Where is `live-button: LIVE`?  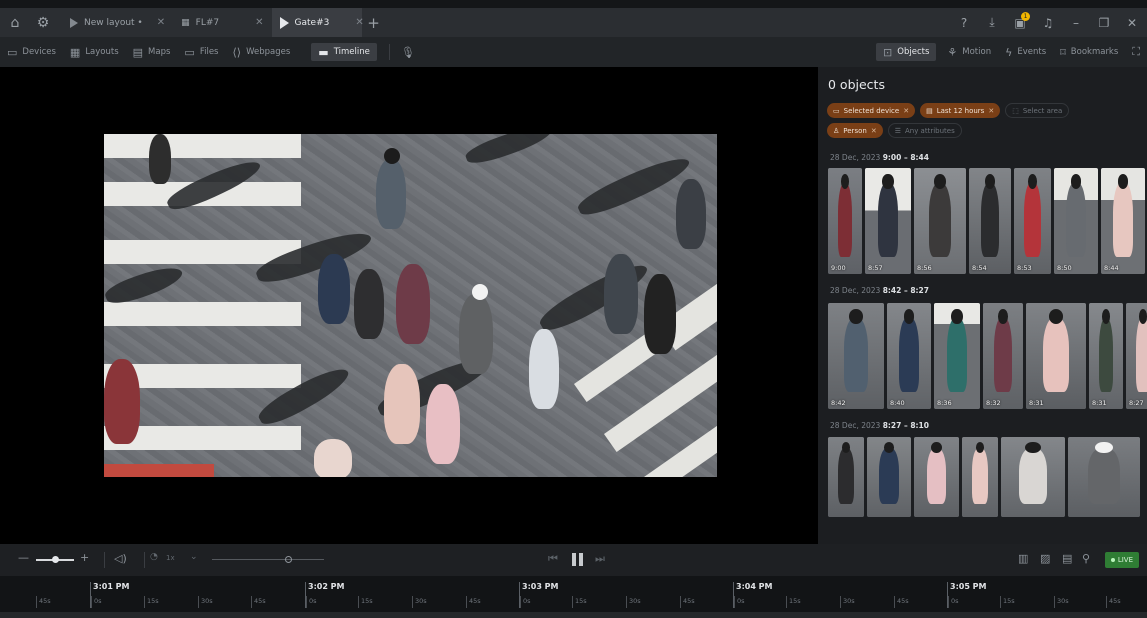
live-button: LIVE is located at coordinates (1121, 560).